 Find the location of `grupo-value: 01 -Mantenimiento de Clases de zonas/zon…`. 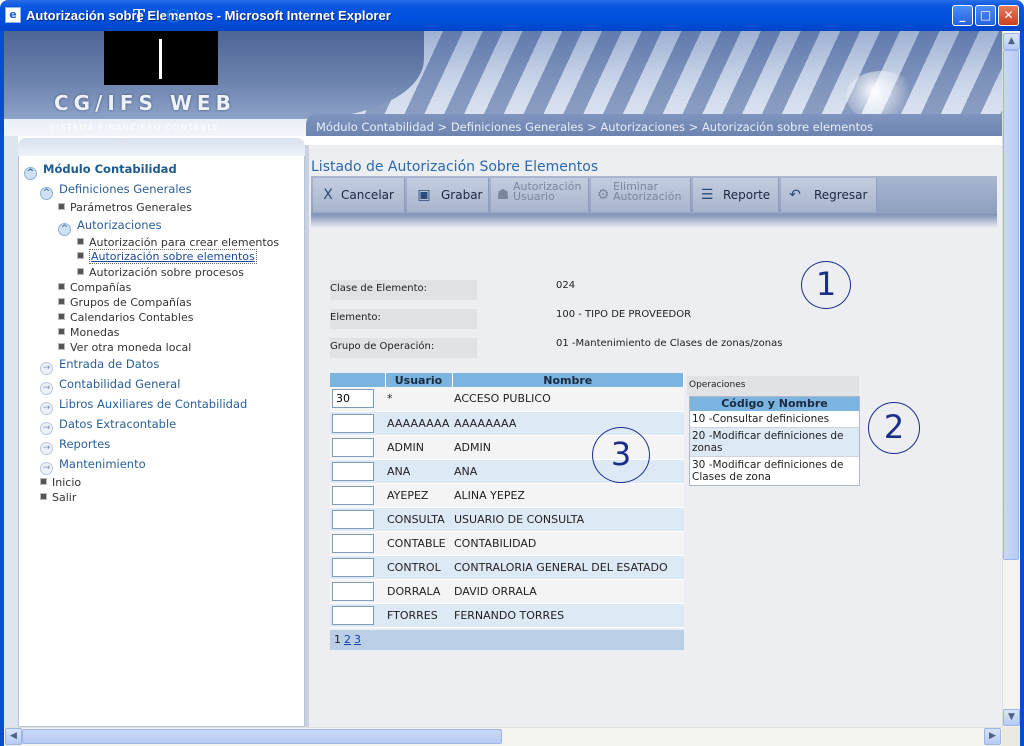

grupo-value: 01 -Mantenimiento de Clases de zonas/zon… is located at coordinates (669, 343).